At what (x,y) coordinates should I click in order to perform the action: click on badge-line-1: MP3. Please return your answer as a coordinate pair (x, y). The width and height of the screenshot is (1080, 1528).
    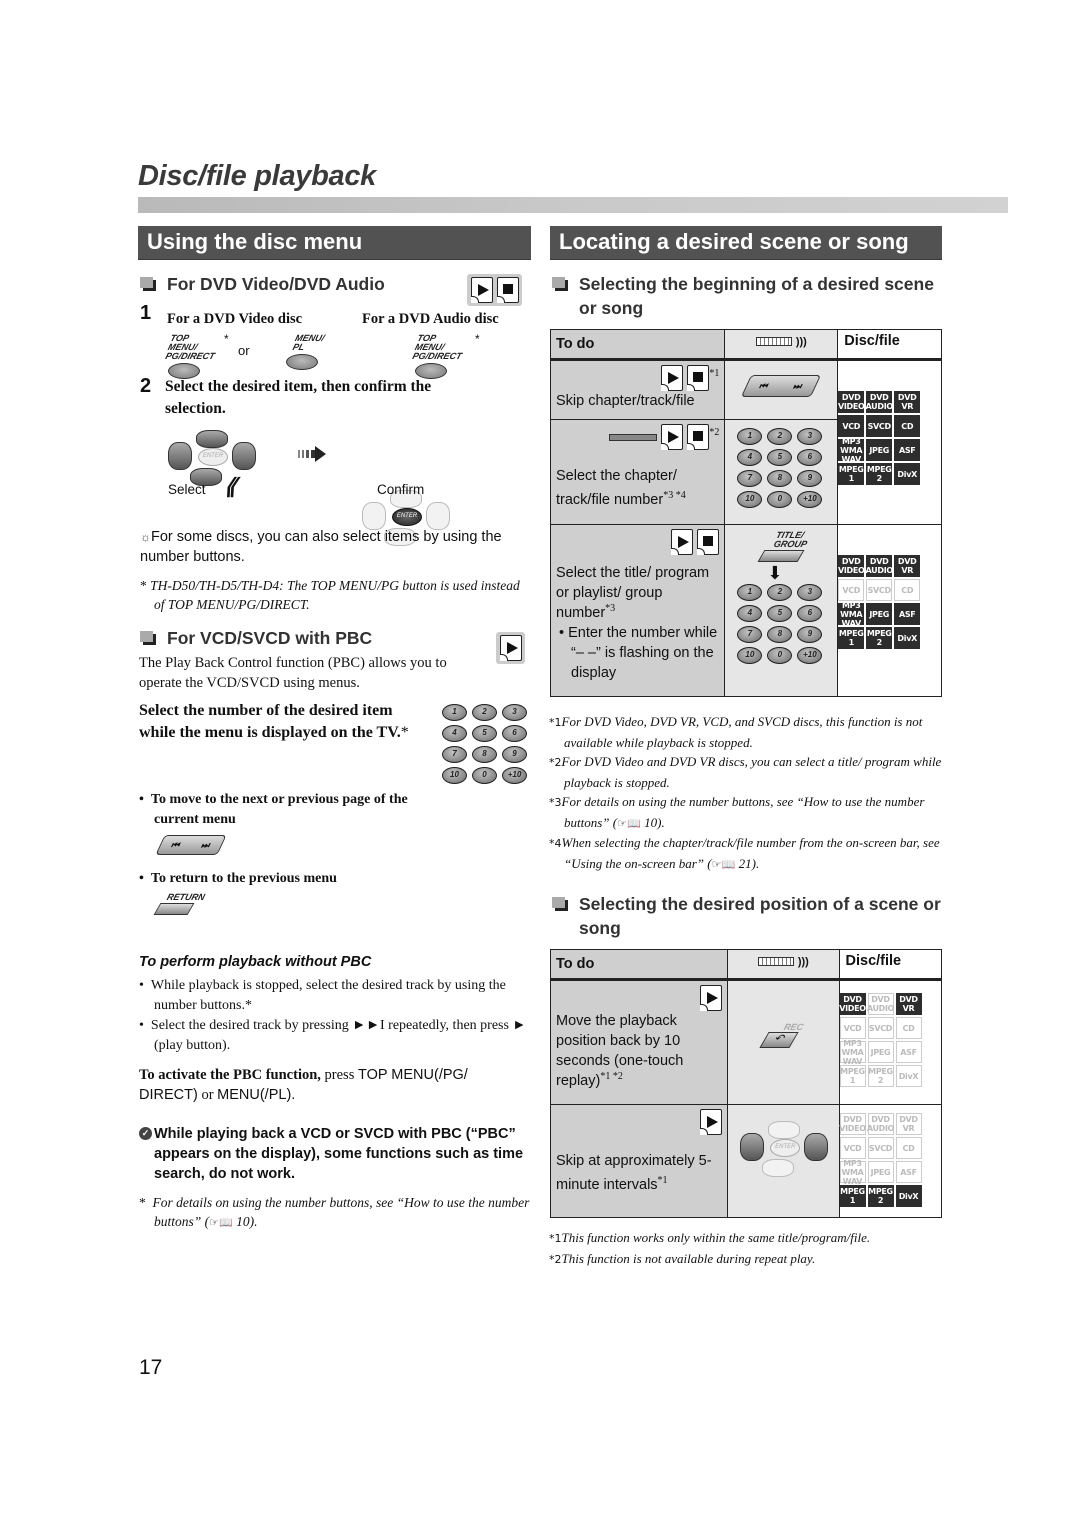
    Looking at the image, I should click on (851, 441).